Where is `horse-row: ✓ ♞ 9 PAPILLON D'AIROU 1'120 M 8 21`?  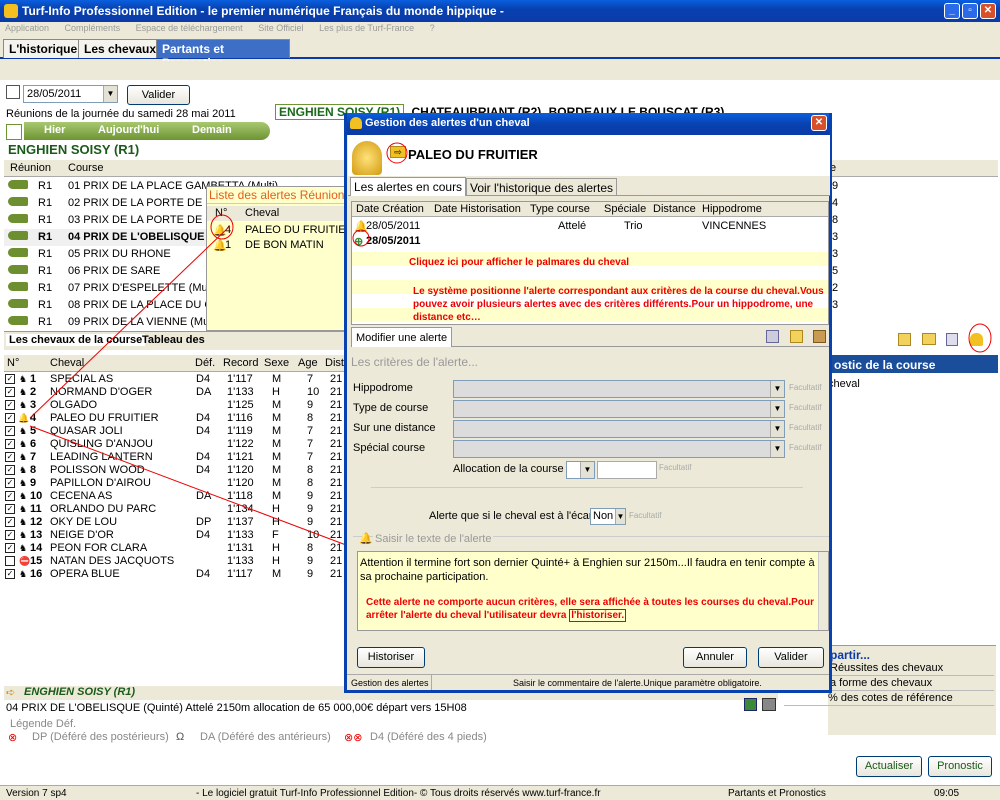
horse-row: ✓ ♞ 9 PAPILLON D'AIROU 1'120 M 8 21 is located at coordinates (176, 483).